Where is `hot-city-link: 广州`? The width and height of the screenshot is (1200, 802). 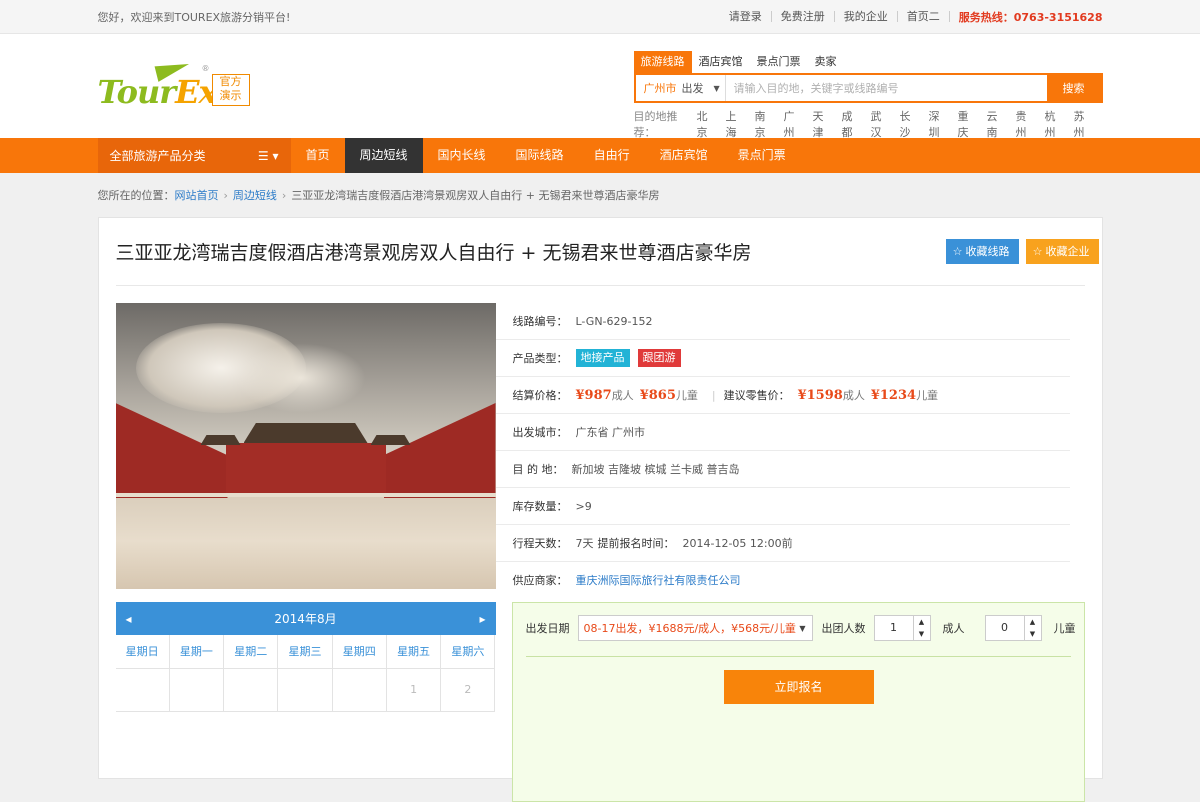 hot-city-link: 广州 is located at coordinates (794, 124).